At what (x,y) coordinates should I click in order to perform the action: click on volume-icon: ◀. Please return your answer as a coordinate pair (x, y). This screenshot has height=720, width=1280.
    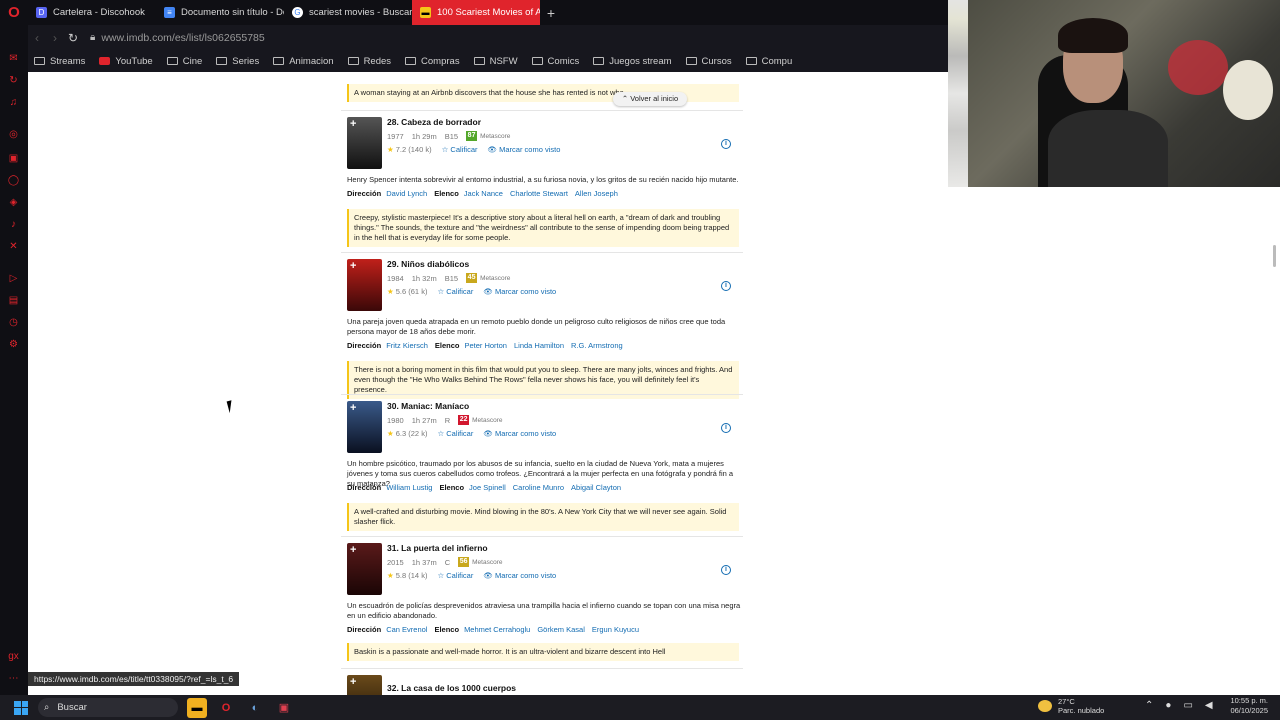
    Looking at the image, I should click on (1209, 705).